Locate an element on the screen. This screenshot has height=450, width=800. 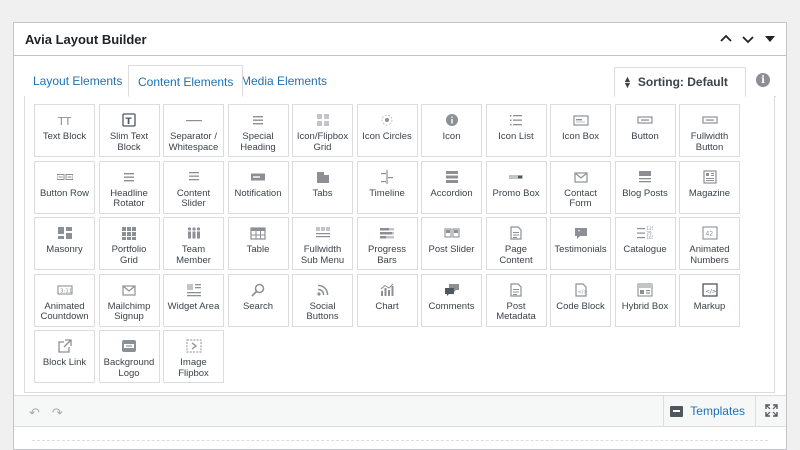
sorting-dropdown: ▲ ▼ Sorting: Default is located at coordinates (680, 82).